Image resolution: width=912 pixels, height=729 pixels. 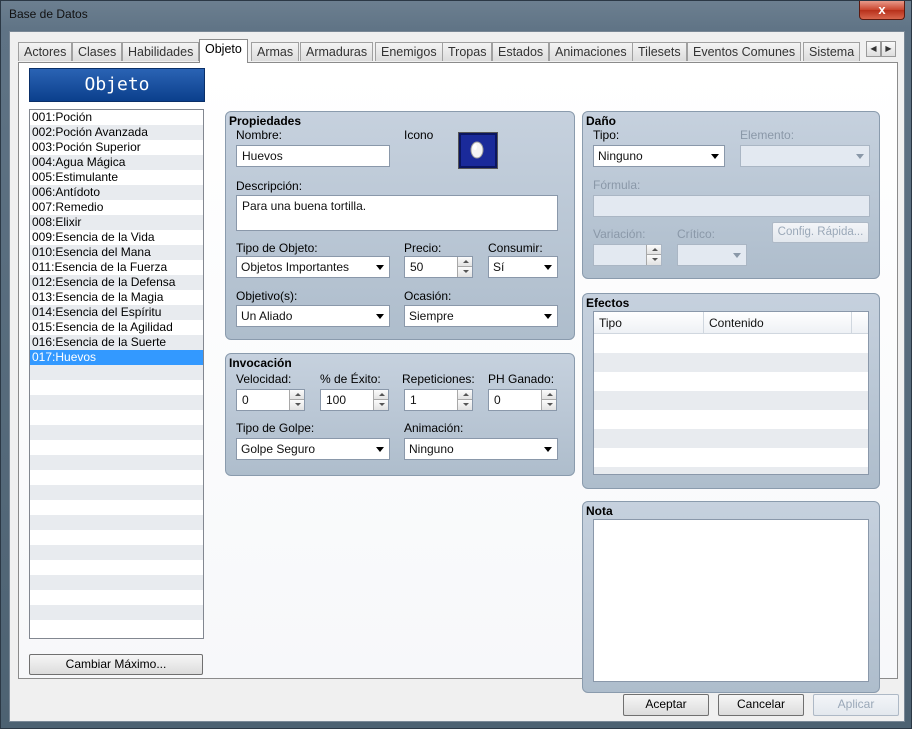 I want to click on tab-tropas: Tropas, so click(x=467, y=51).